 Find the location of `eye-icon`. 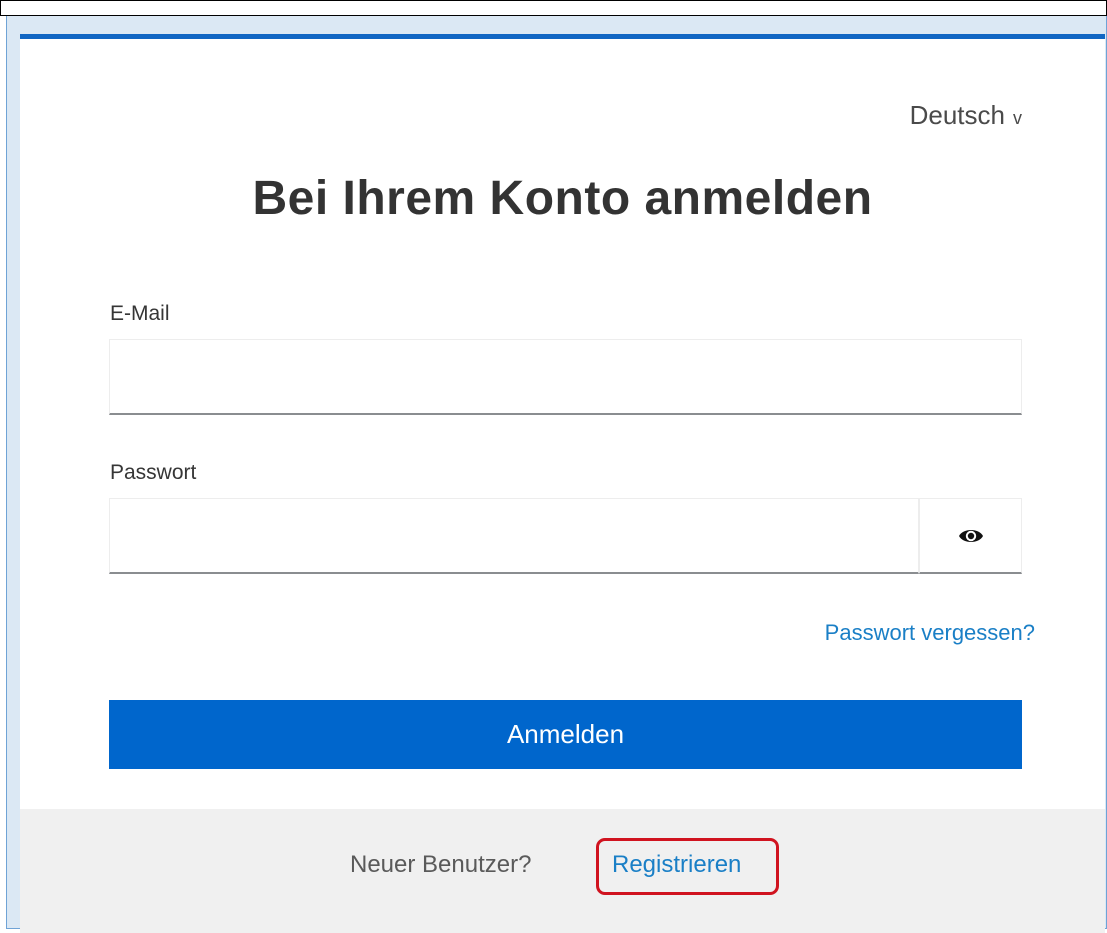

eye-icon is located at coordinates (970, 535).